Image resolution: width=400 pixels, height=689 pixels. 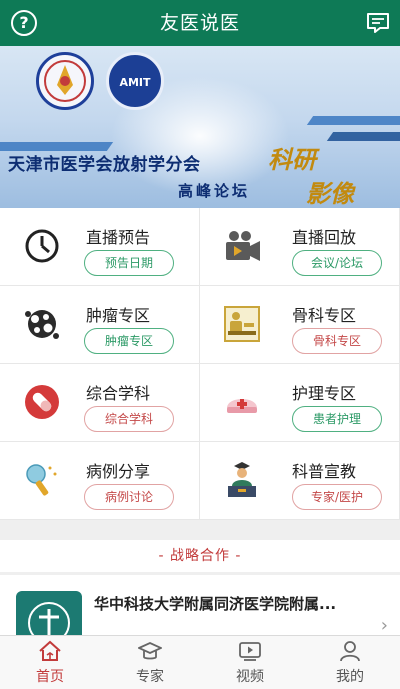 What do you see at coordinates (129, 419) in the screenshot?
I see `category-button: 综合学科` at bounding box center [129, 419].